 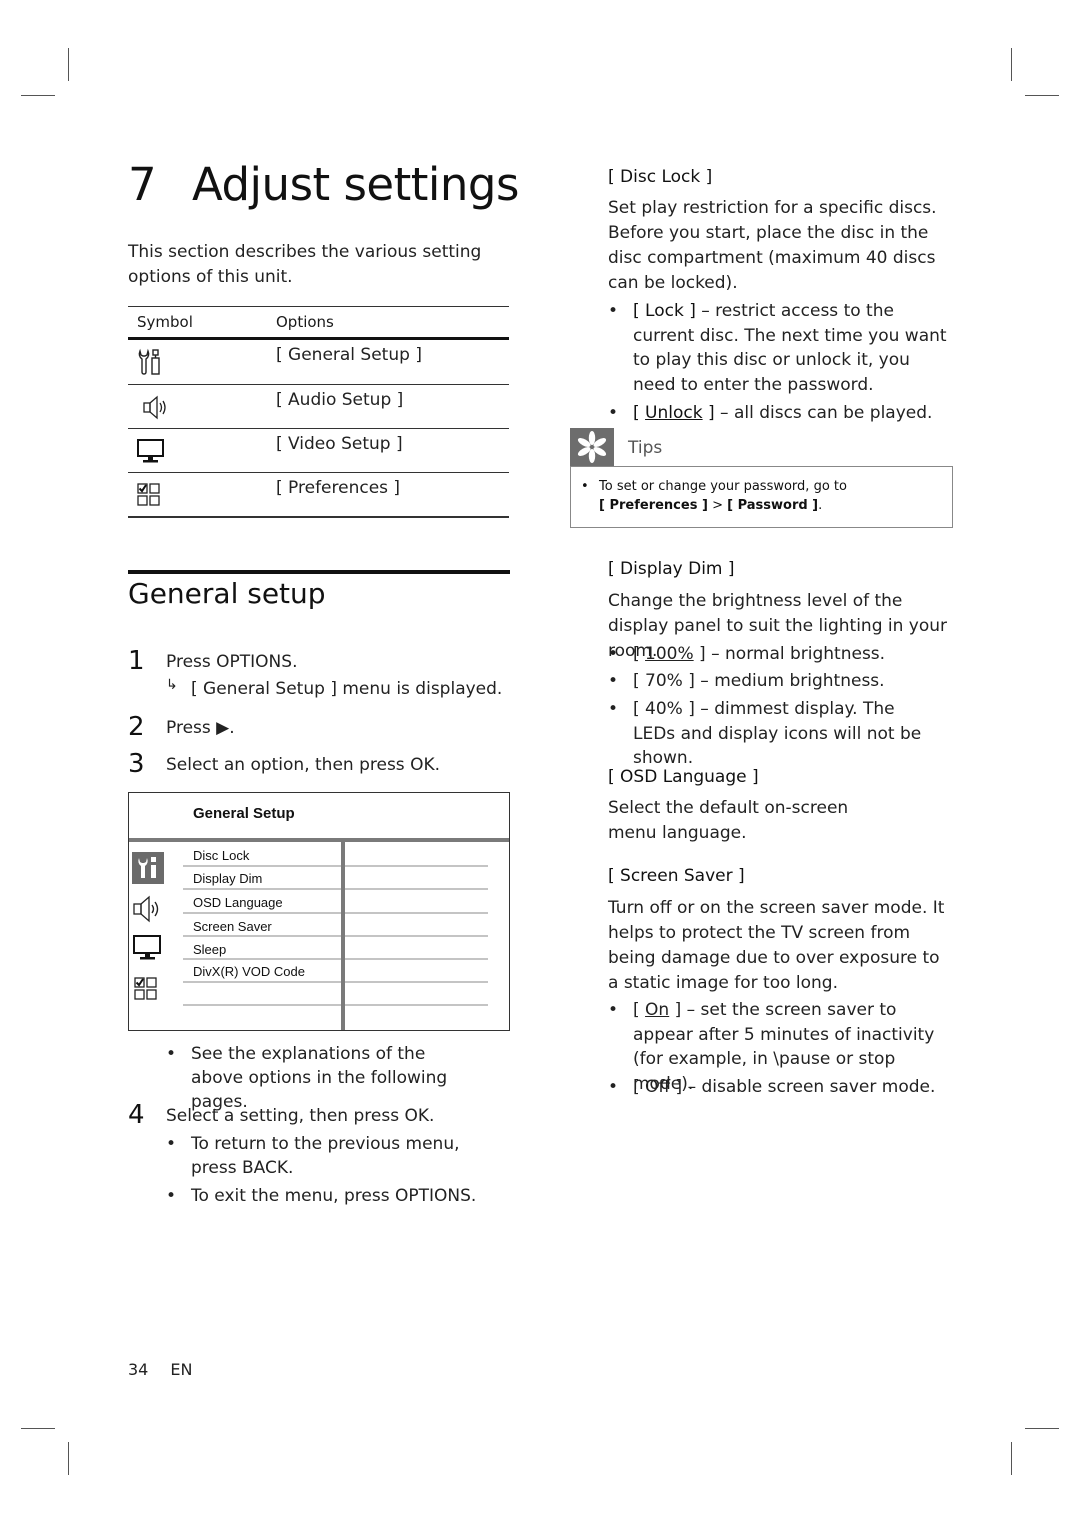 What do you see at coordinates (676, 876) in the screenshot?
I see `screen-saver-heading: [ Screen Saver ]` at bounding box center [676, 876].